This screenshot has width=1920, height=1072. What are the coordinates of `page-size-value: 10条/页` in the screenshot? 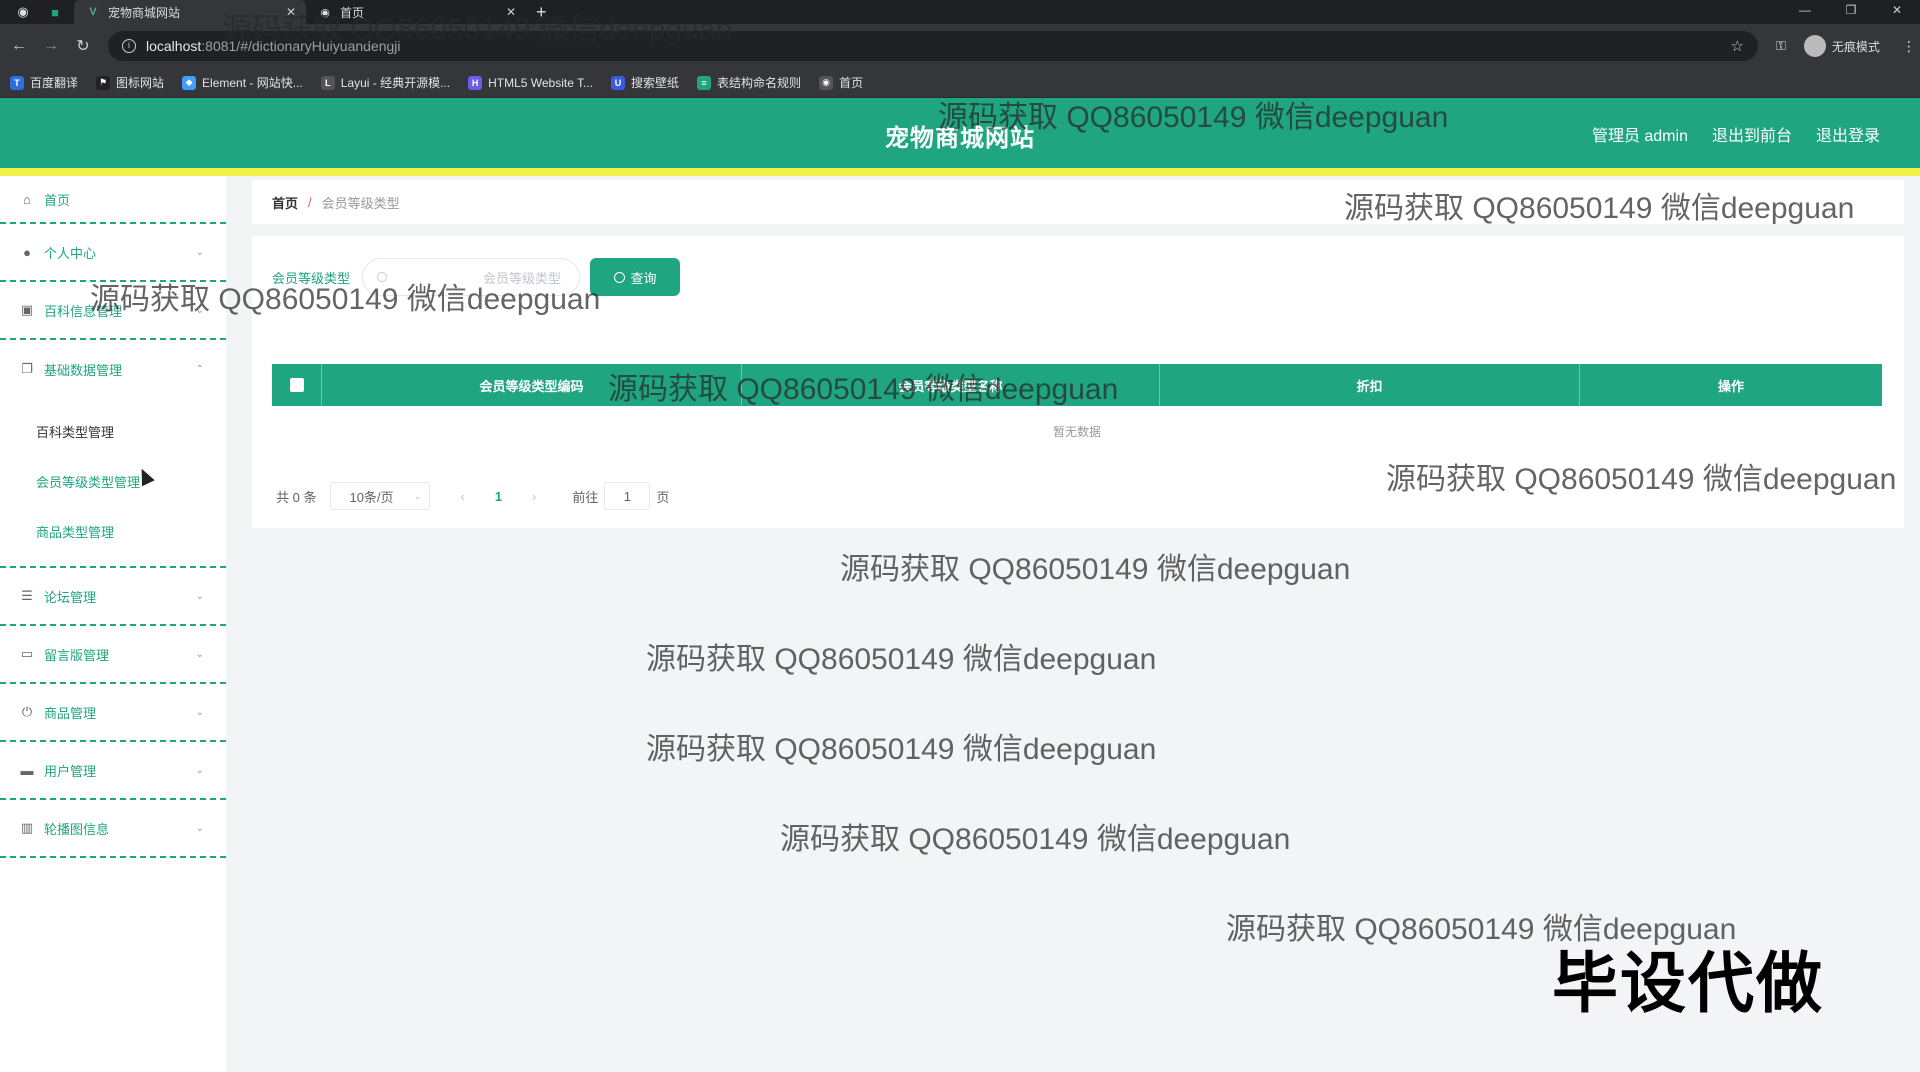 It's located at (371, 497).